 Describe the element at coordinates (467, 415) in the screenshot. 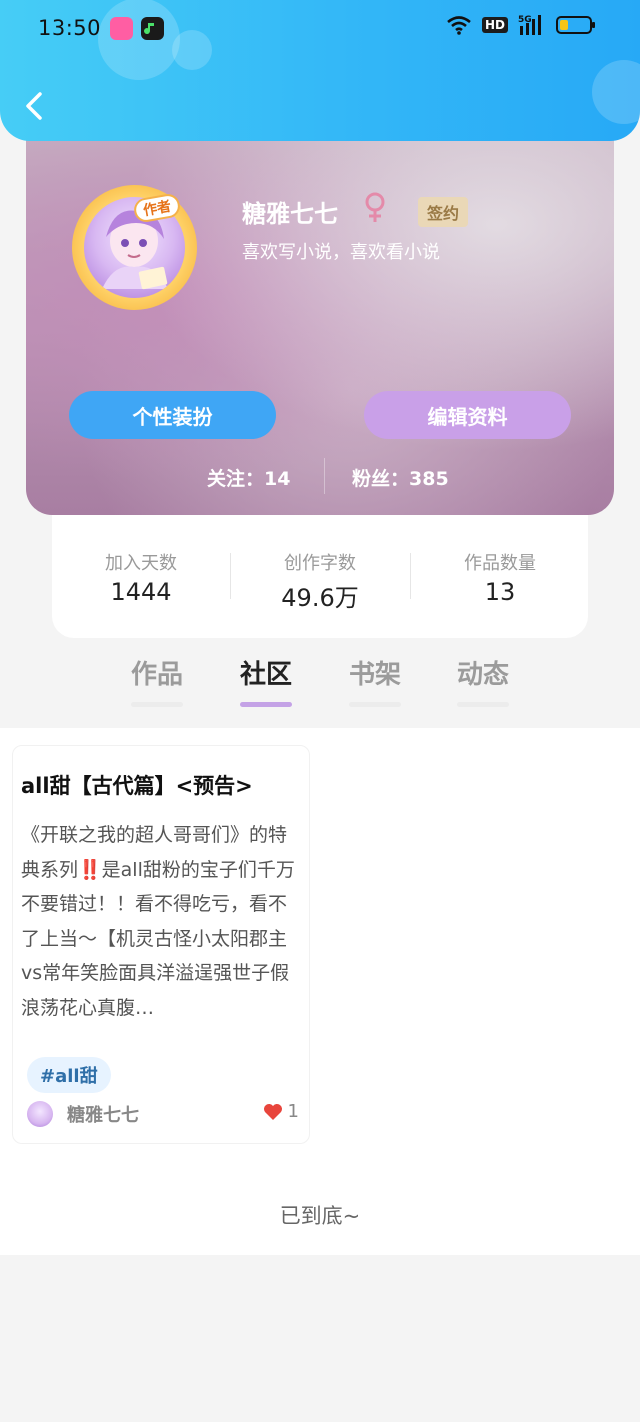

I see `edit-profile-button: 编辑资料` at that location.